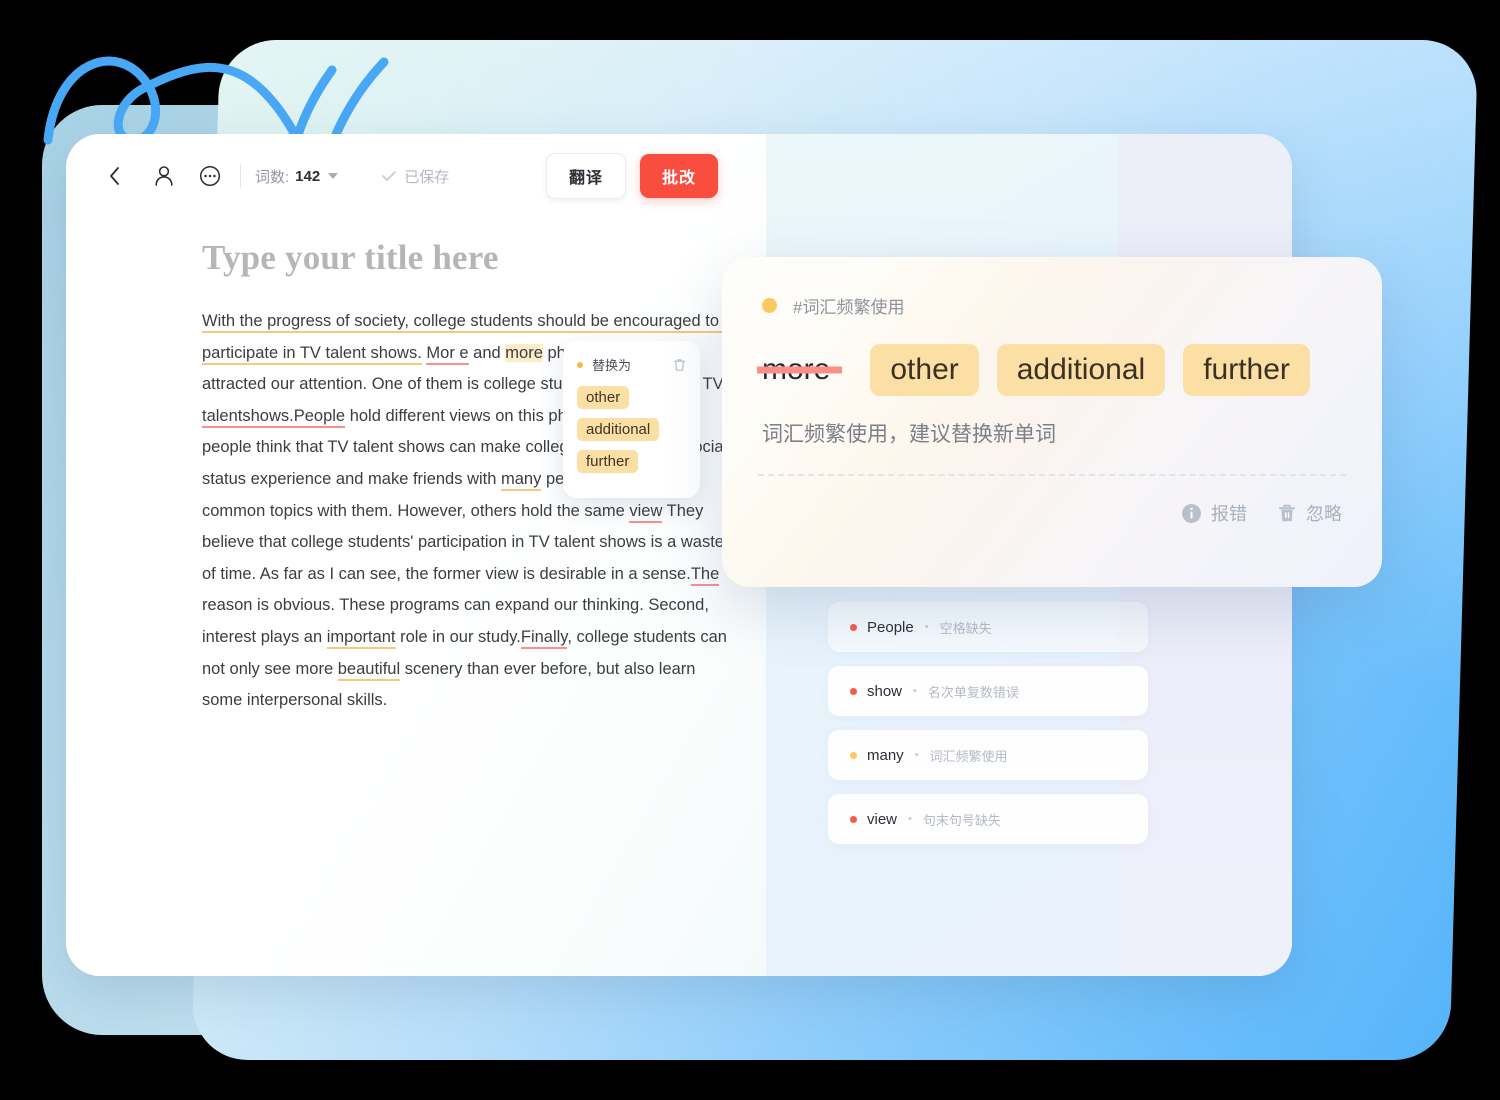 Image resolution: width=1500 pixels, height=1100 pixels. What do you see at coordinates (1246, 370) in the screenshot?
I see `suggestion-chip-further: further` at bounding box center [1246, 370].